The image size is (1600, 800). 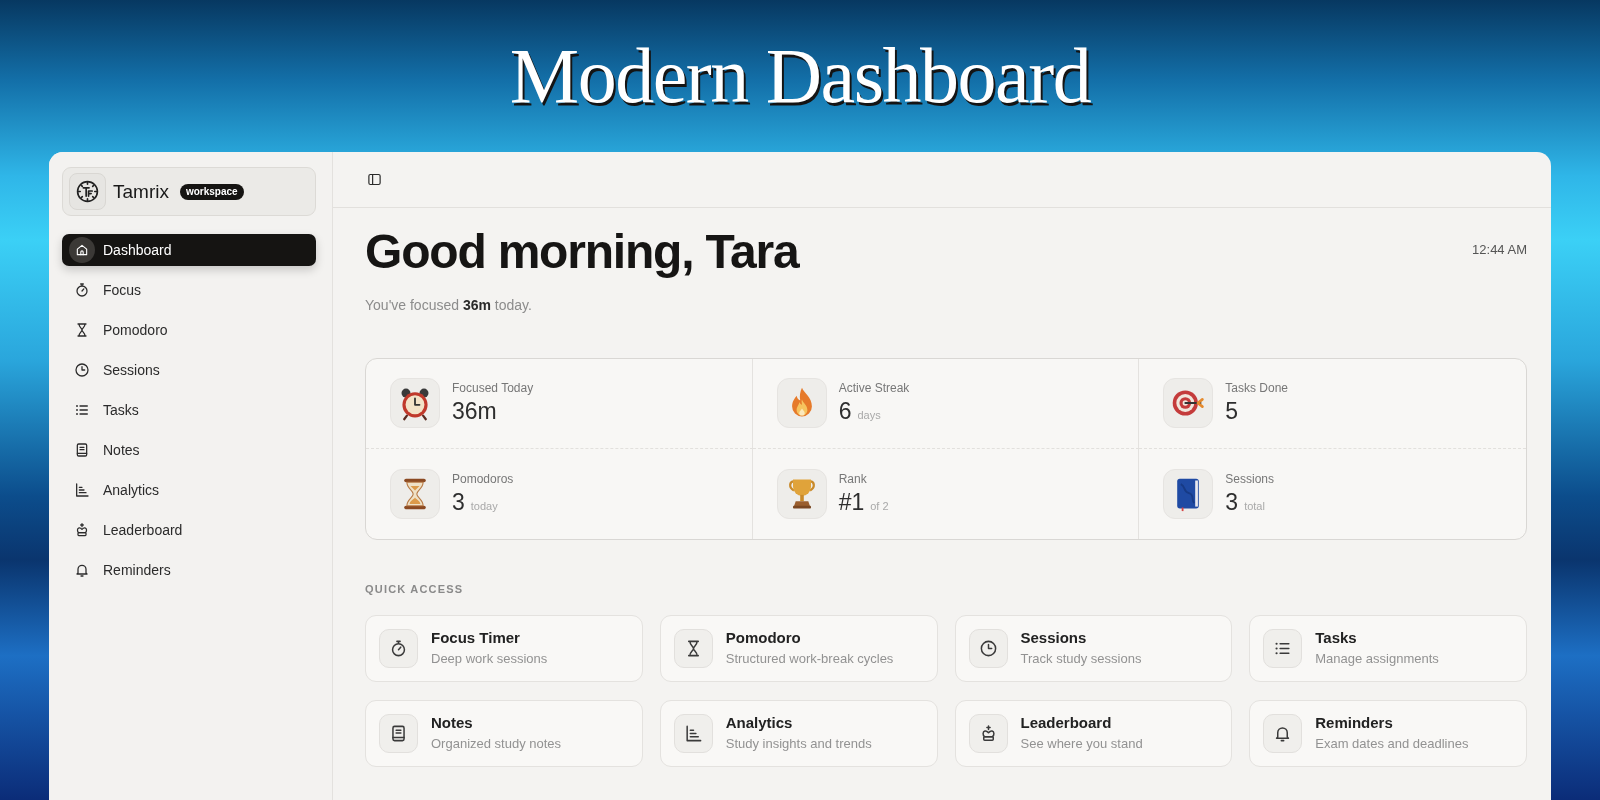 I want to click on card-title: Focus Timer, so click(x=476, y=638).